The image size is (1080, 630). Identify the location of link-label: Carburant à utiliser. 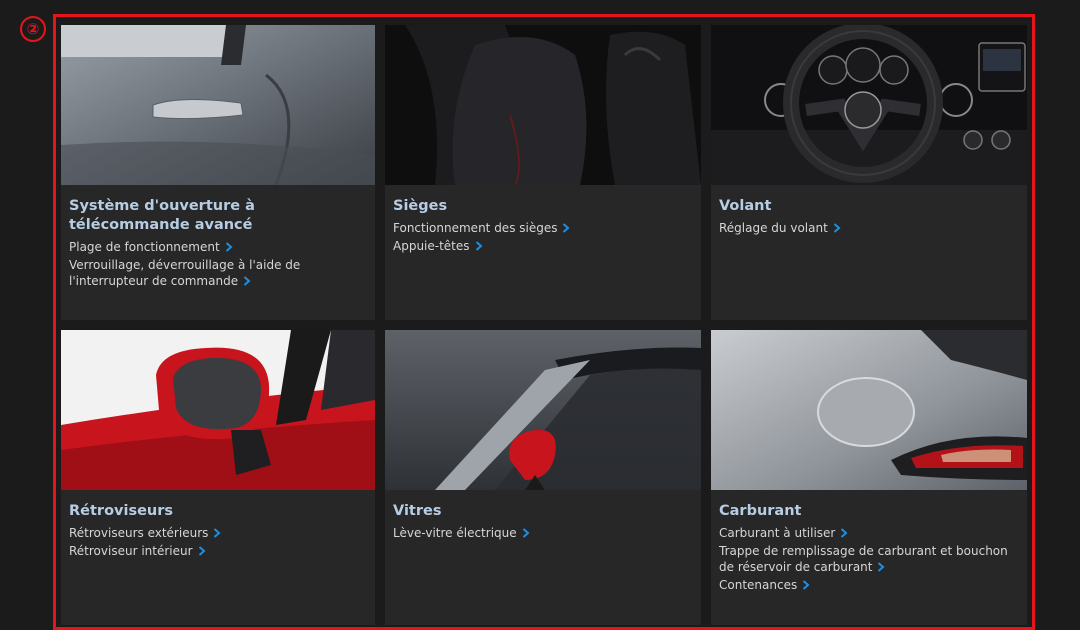
(777, 533).